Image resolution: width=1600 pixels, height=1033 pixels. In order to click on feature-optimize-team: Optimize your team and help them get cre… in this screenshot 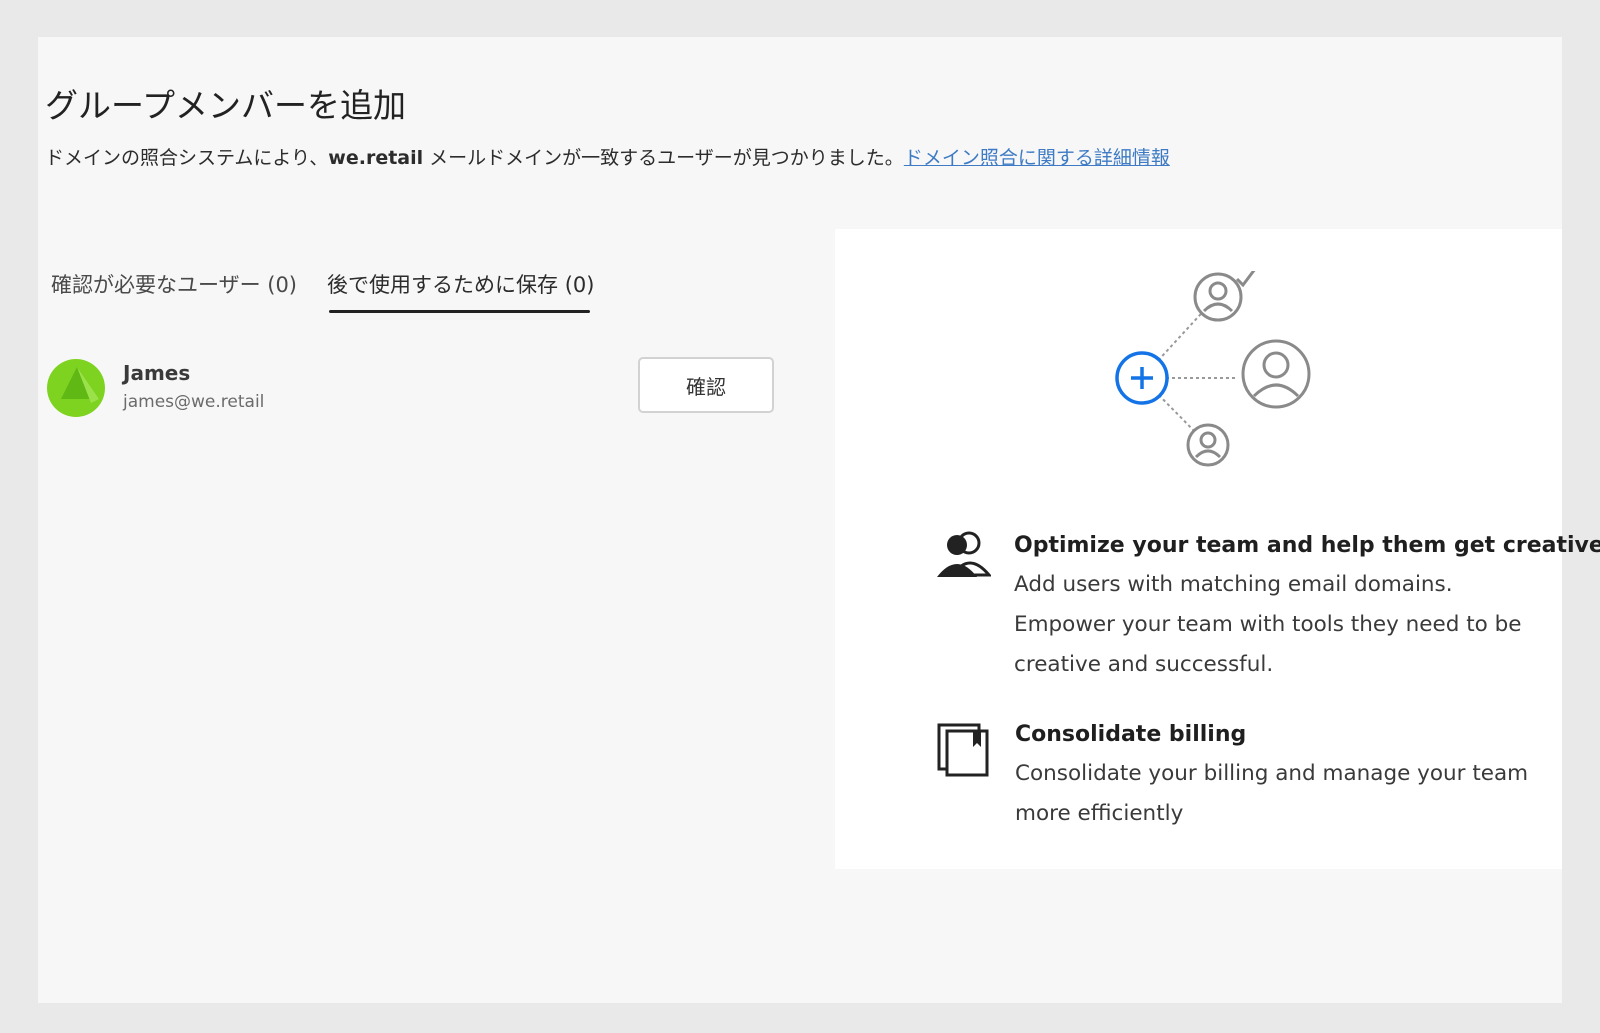, I will do `click(1267, 609)`.